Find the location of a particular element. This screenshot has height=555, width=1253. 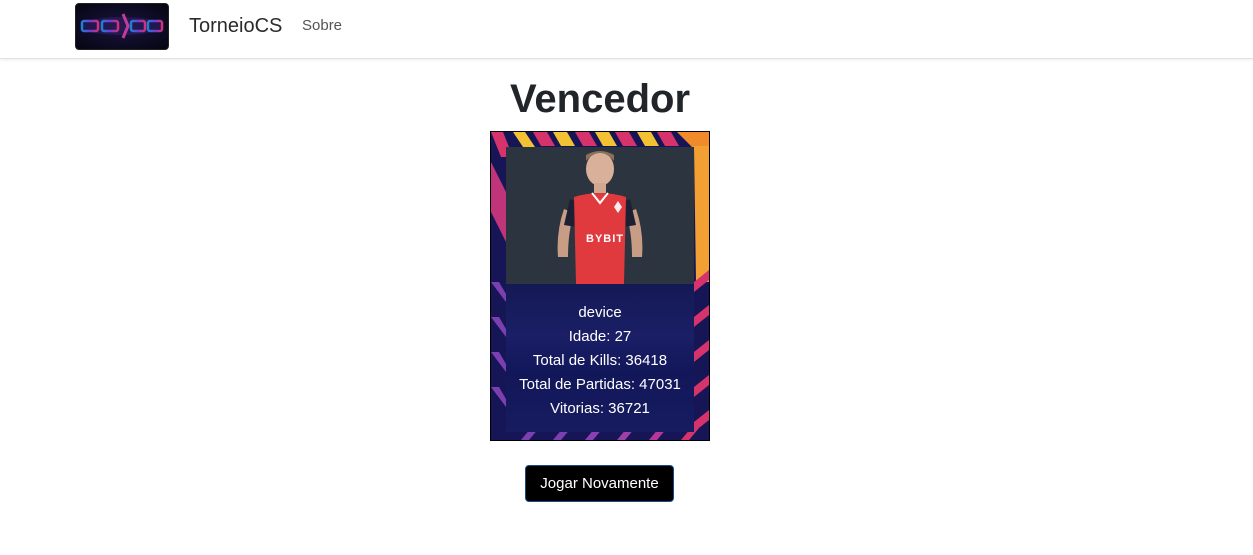

csgo-logo is located at coordinates (122, 26).